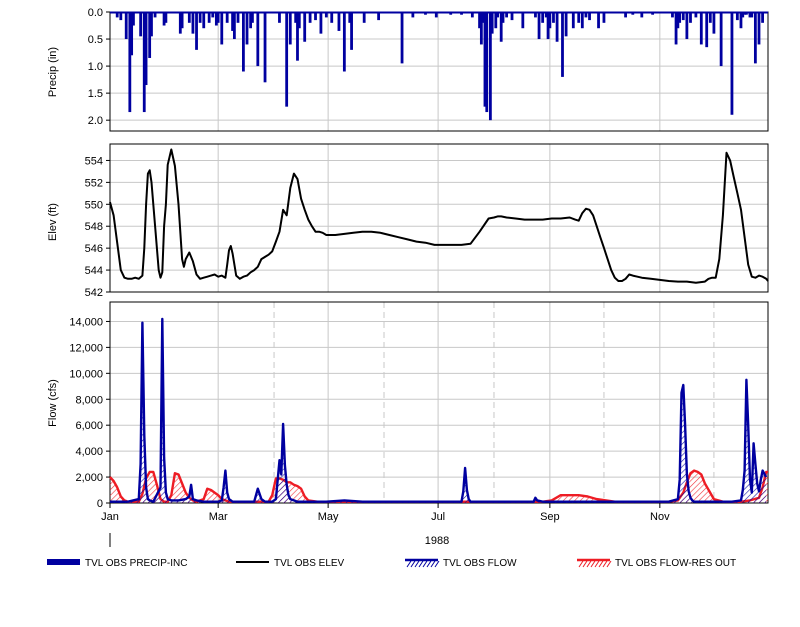 The height and width of the screenshot is (627, 800). I want to click on precip-ytick-label: 0.5, so click(95, 40).